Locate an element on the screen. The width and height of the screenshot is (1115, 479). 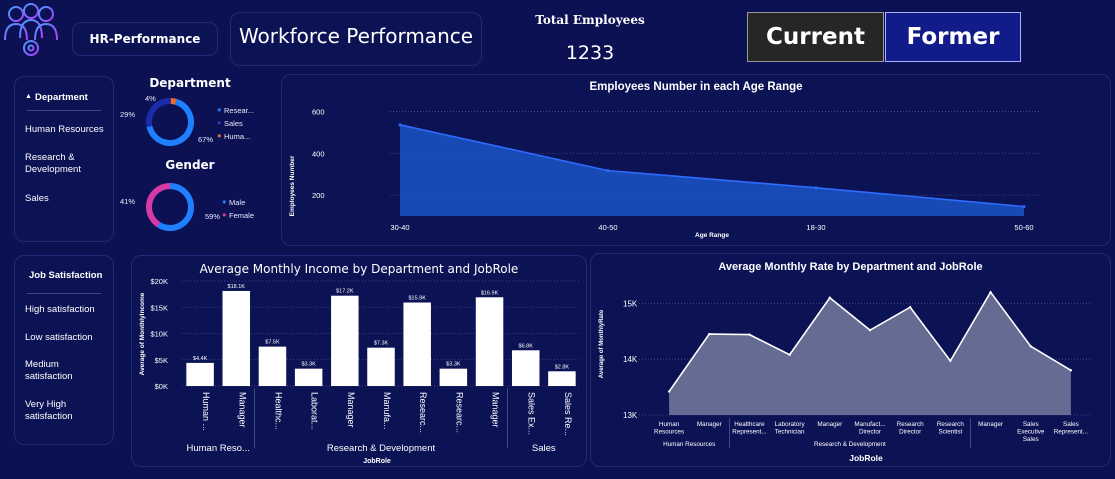
hr-team-logo is located at coordinates (31, 30).